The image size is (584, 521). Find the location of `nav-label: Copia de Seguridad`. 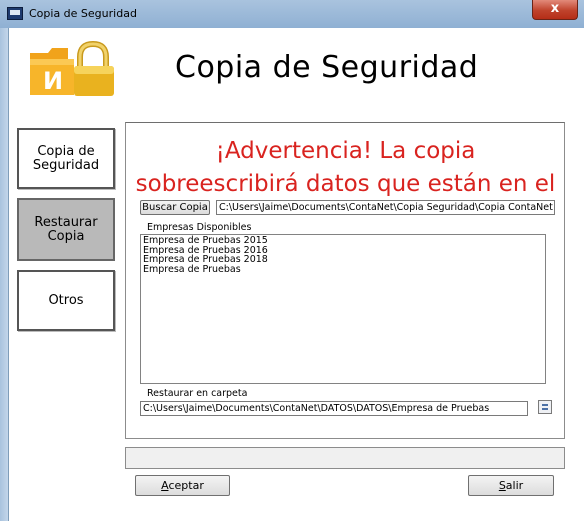

nav-label: Copia de Seguridad is located at coordinates (66, 158).